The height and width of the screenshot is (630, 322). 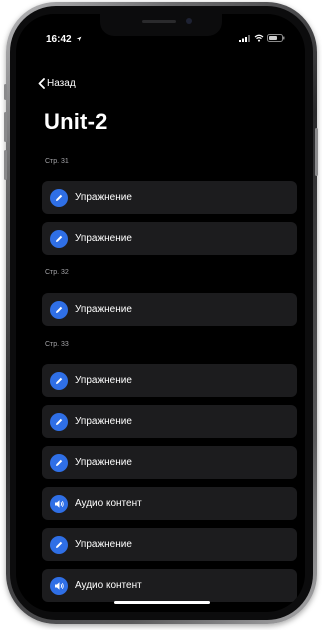 What do you see at coordinates (162, 602) in the screenshot?
I see `home-indicator` at bounding box center [162, 602].